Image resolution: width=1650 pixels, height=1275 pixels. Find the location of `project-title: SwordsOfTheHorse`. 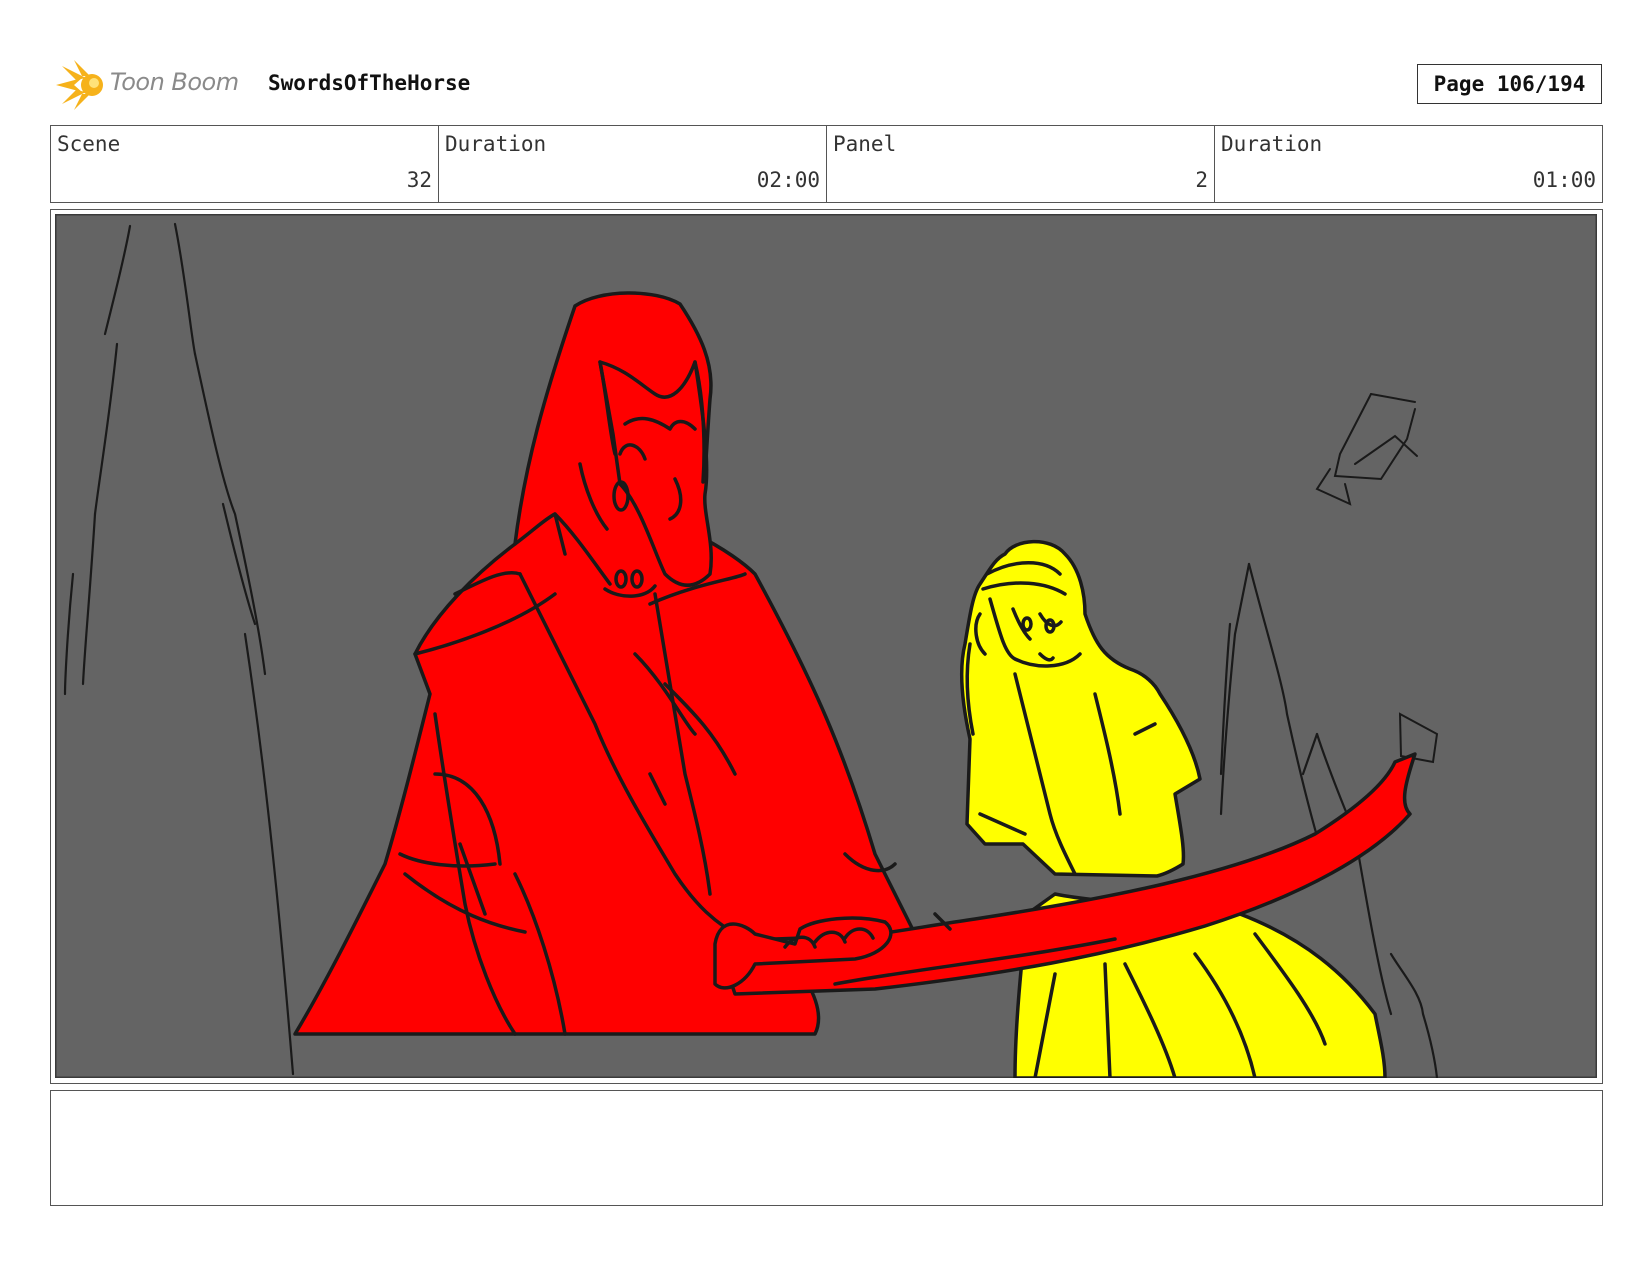

project-title: SwordsOfTheHorse is located at coordinates (369, 83).